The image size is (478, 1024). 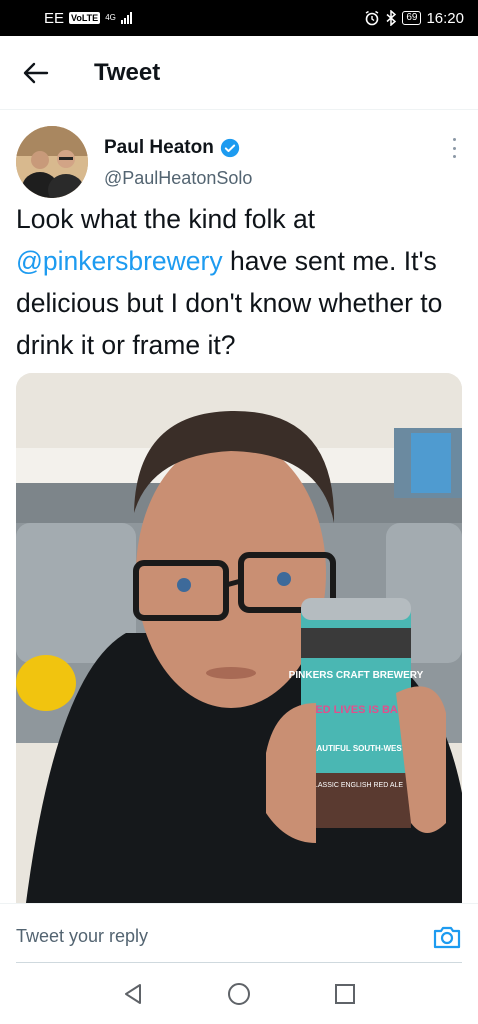 What do you see at coordinates (239, 18) in the screenshot?
I see `status-bar: EE VoLTE 4G 69 16:20` at bounding box center [239, 18].